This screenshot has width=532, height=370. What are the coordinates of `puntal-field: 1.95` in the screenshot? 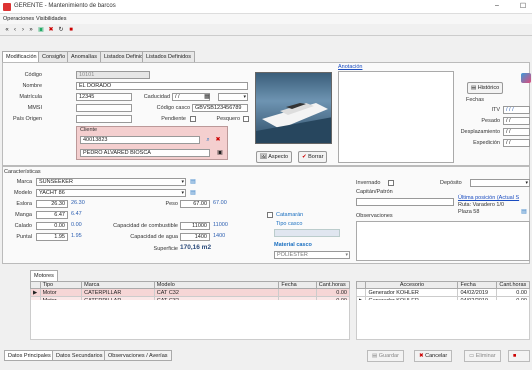 It's located at (52, 237).